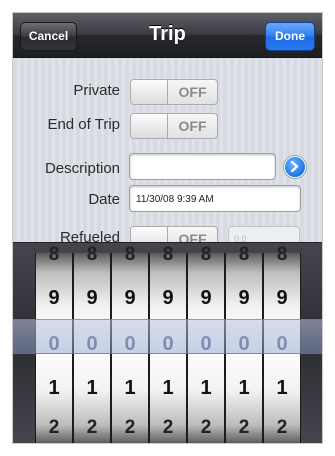  I want to click on private-label: Private, so click(96, 90).